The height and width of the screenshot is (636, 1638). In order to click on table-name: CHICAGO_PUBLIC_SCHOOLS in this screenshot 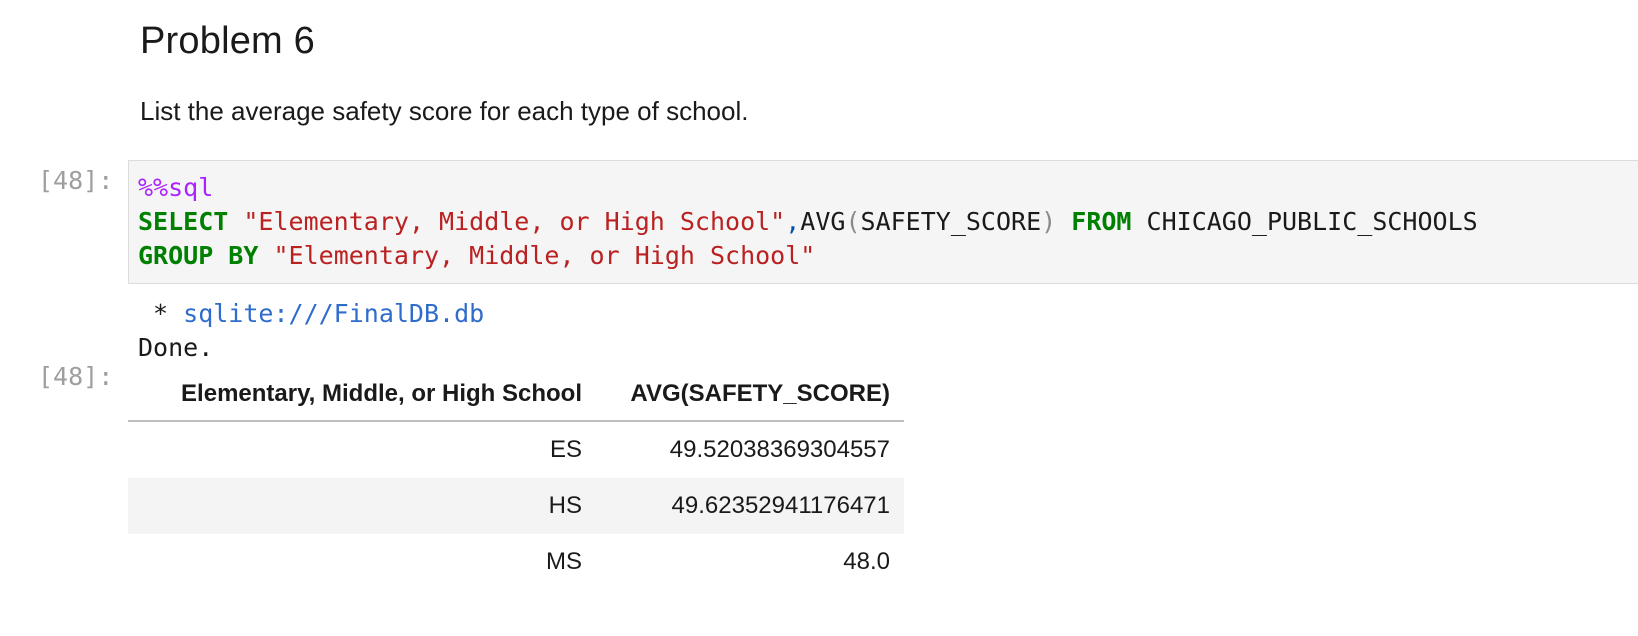, I will do `click(1312, 221)`.